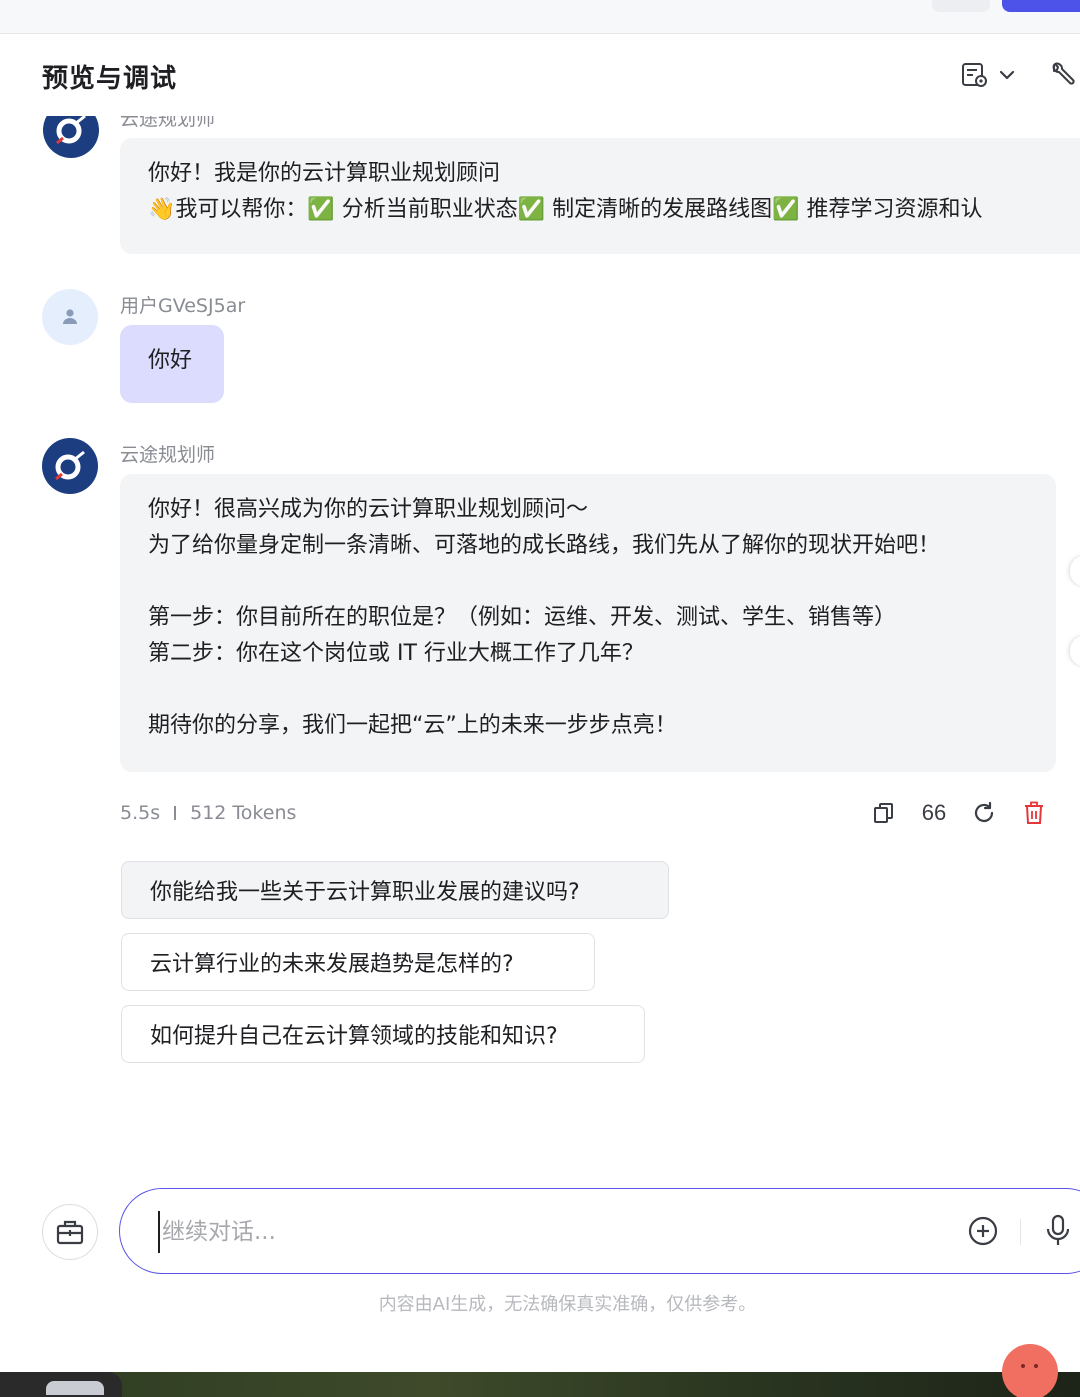 The image size is (1080, 1397). I want to click on message-actions: 66, so click(959, 813).